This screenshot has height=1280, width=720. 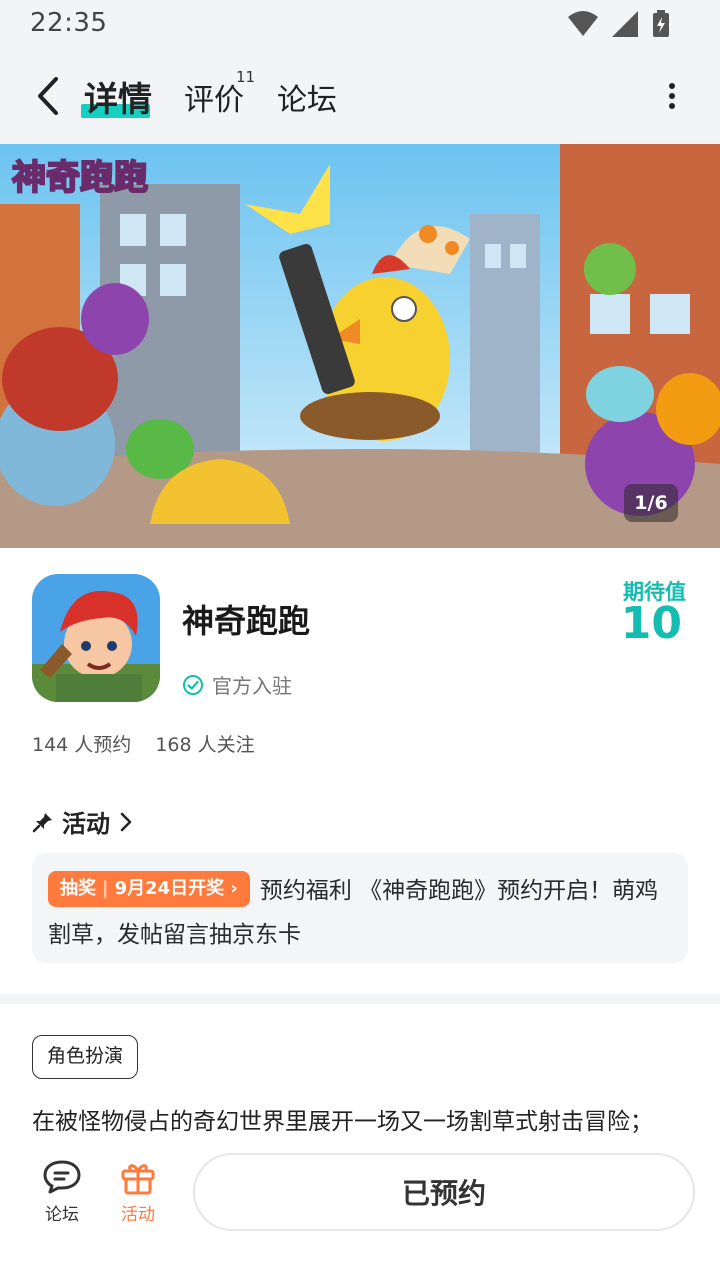 I want to click on tab-detail: 详情, so click(x=118, y=96).